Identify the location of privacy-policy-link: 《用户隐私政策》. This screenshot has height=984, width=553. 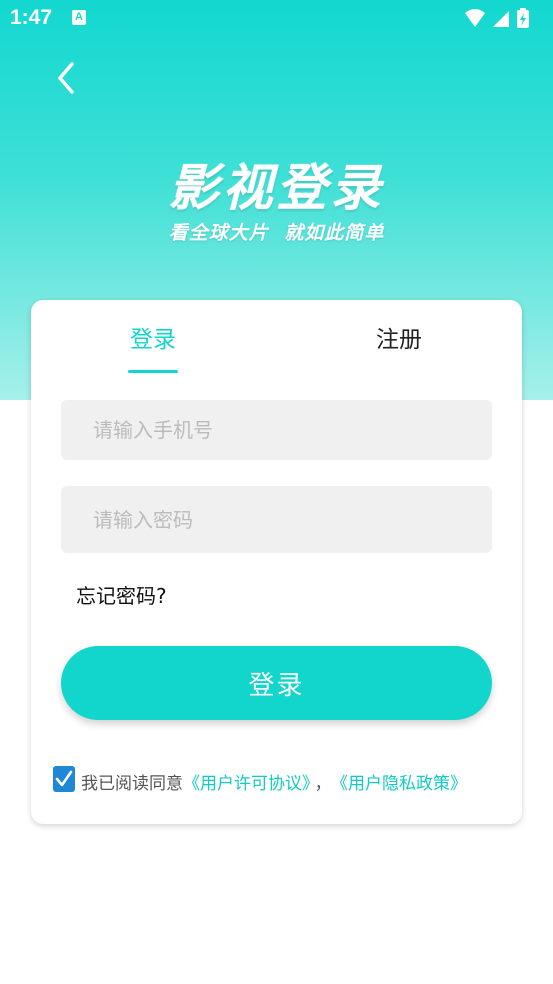
(404, 784).